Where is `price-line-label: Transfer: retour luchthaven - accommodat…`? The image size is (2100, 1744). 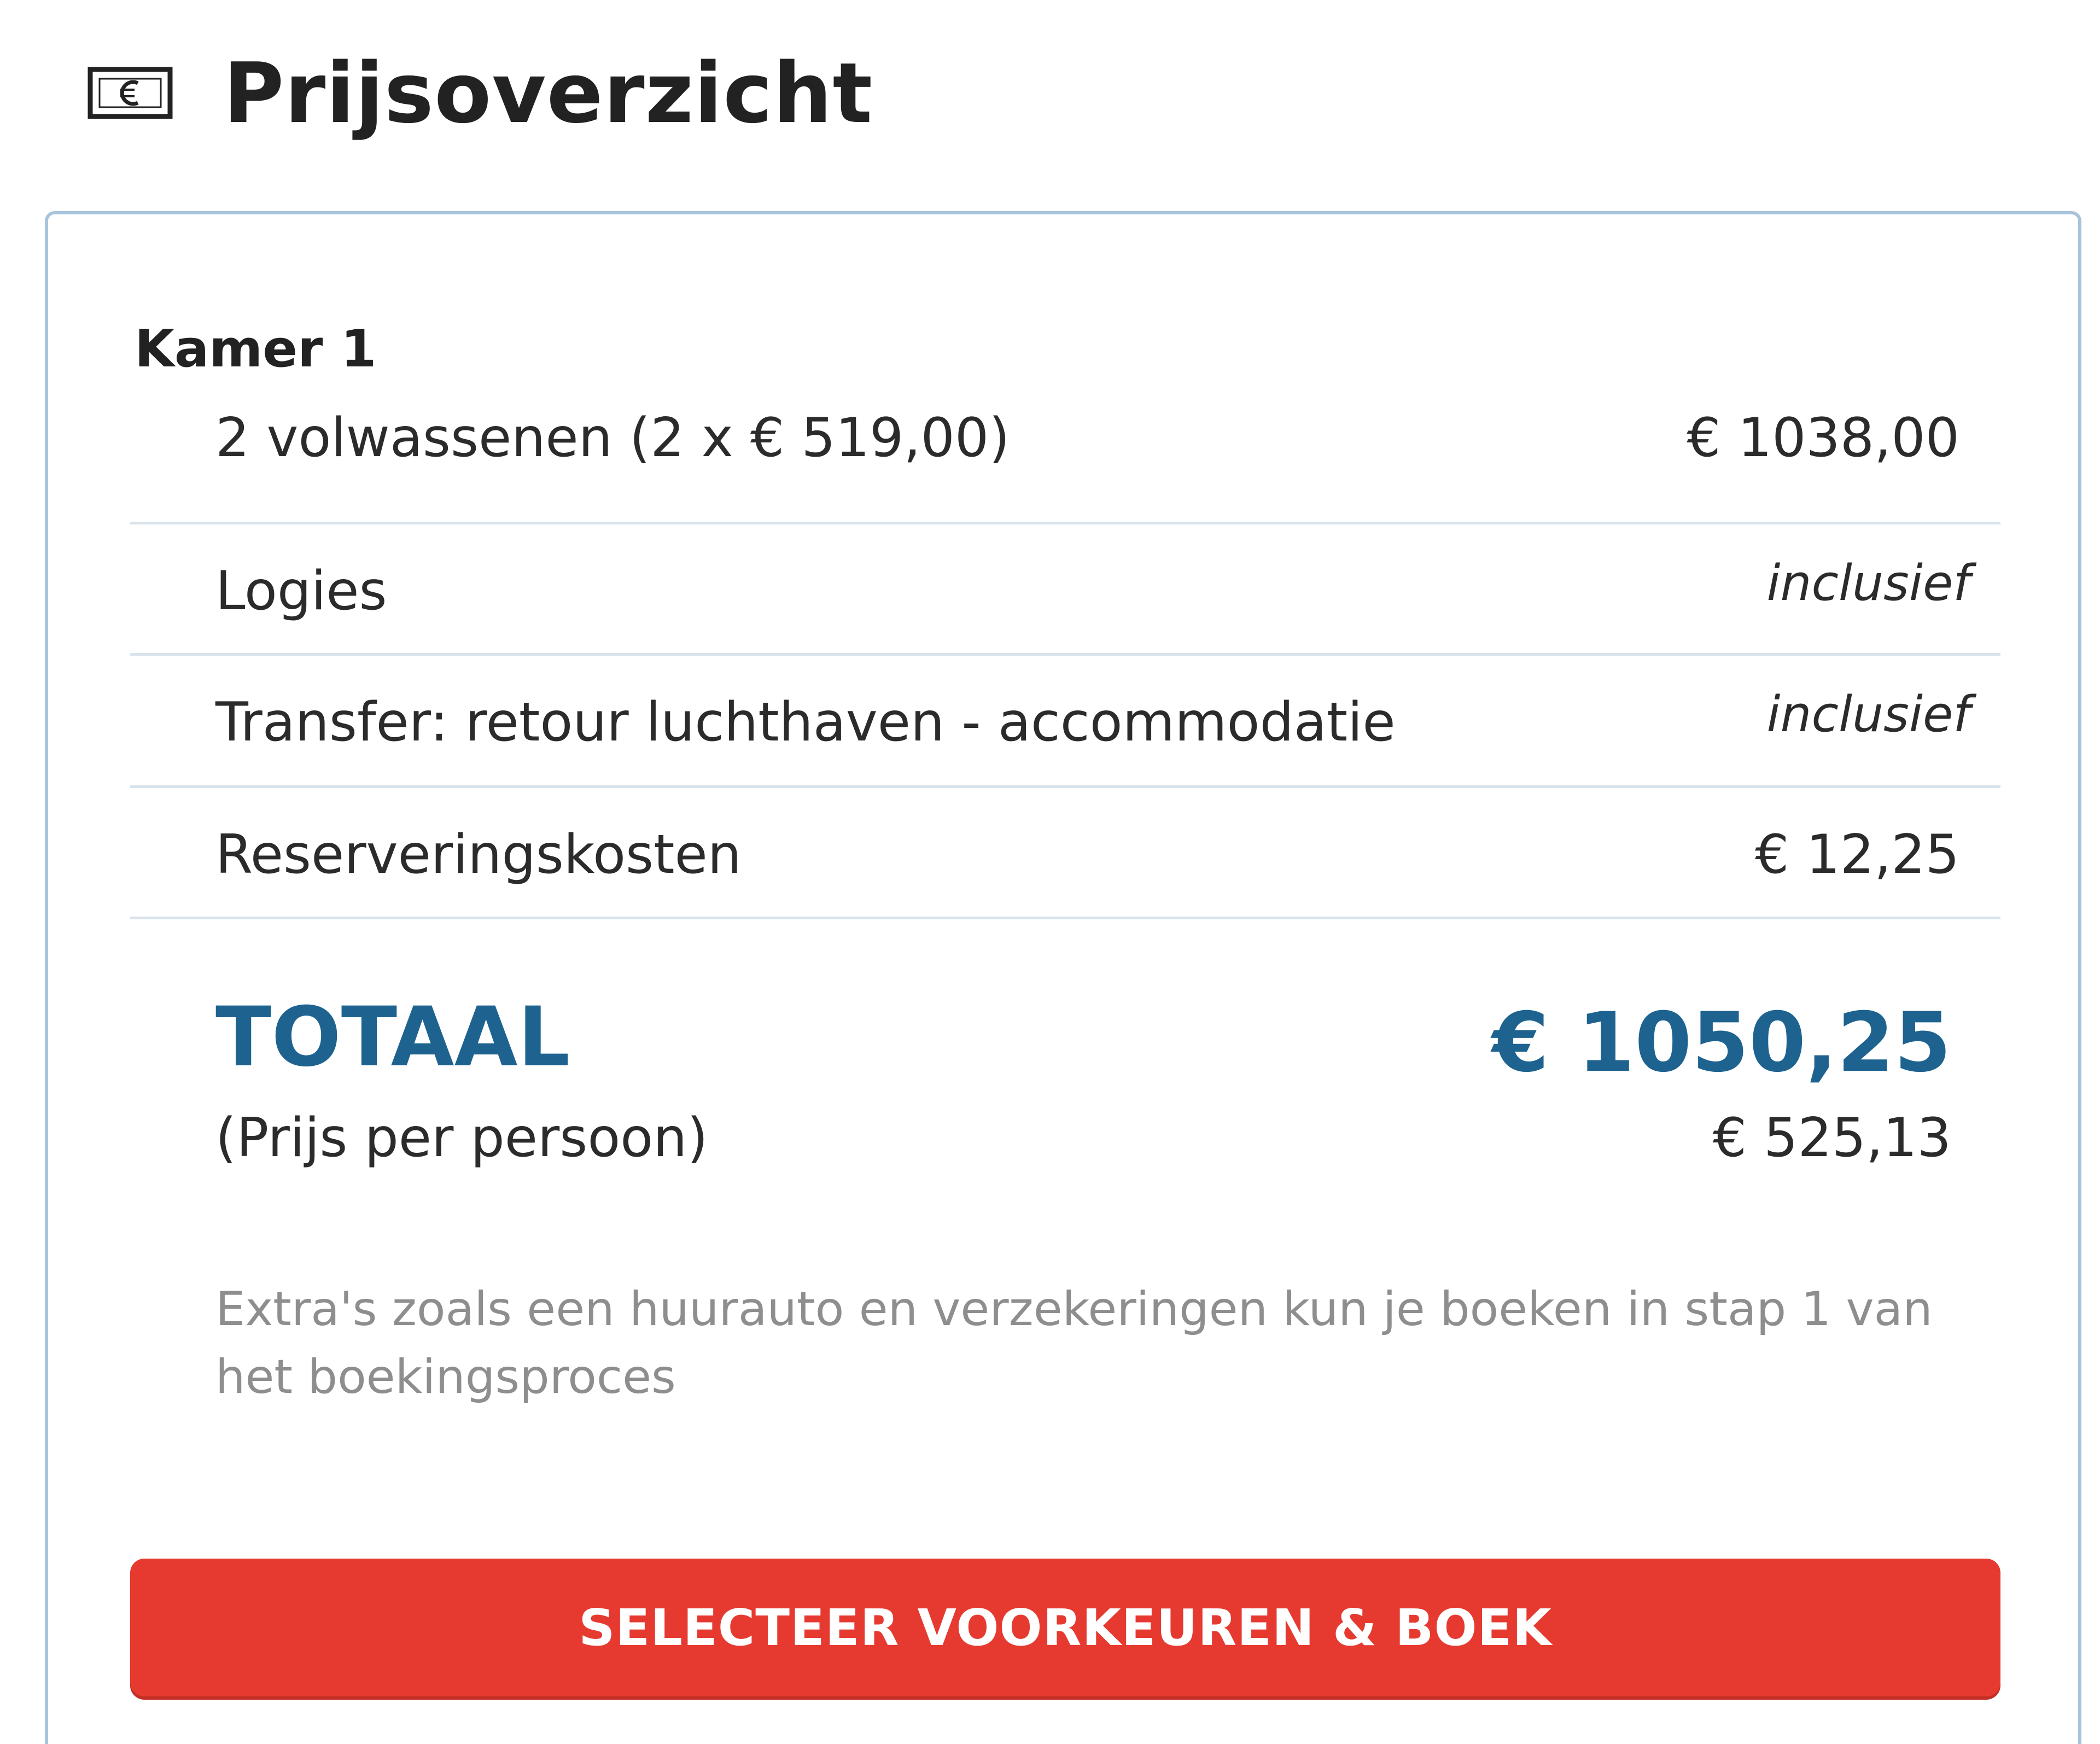 price-line-label: Transfer: retour luchthaven - accommodat… is located at coordinates (805, 722).